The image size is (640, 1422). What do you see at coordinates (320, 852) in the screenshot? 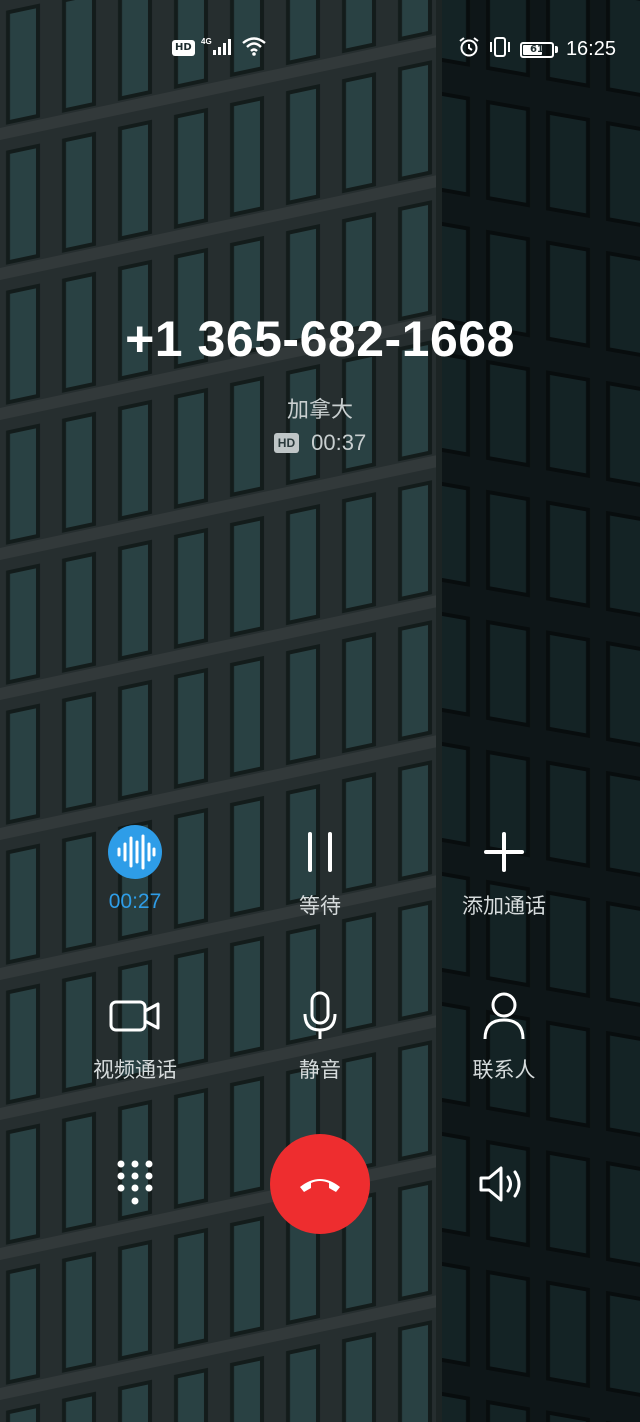
I see `pause-icon` at bounding box center [320, 852].